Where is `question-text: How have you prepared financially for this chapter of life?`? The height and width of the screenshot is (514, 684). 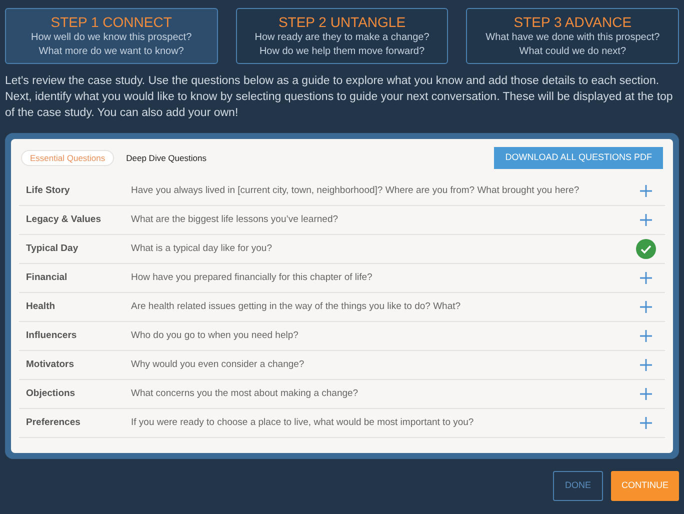
question-text: How have you prepared financially for this chapter of life? is located at coordinates (252, 277).